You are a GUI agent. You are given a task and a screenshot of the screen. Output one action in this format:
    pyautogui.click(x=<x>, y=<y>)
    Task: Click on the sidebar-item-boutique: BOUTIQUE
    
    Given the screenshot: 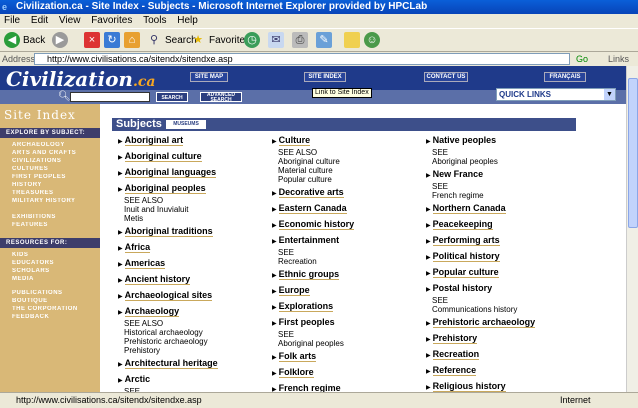 What is the action you would take?
    pyautogui.click(x=53, y=301)
    